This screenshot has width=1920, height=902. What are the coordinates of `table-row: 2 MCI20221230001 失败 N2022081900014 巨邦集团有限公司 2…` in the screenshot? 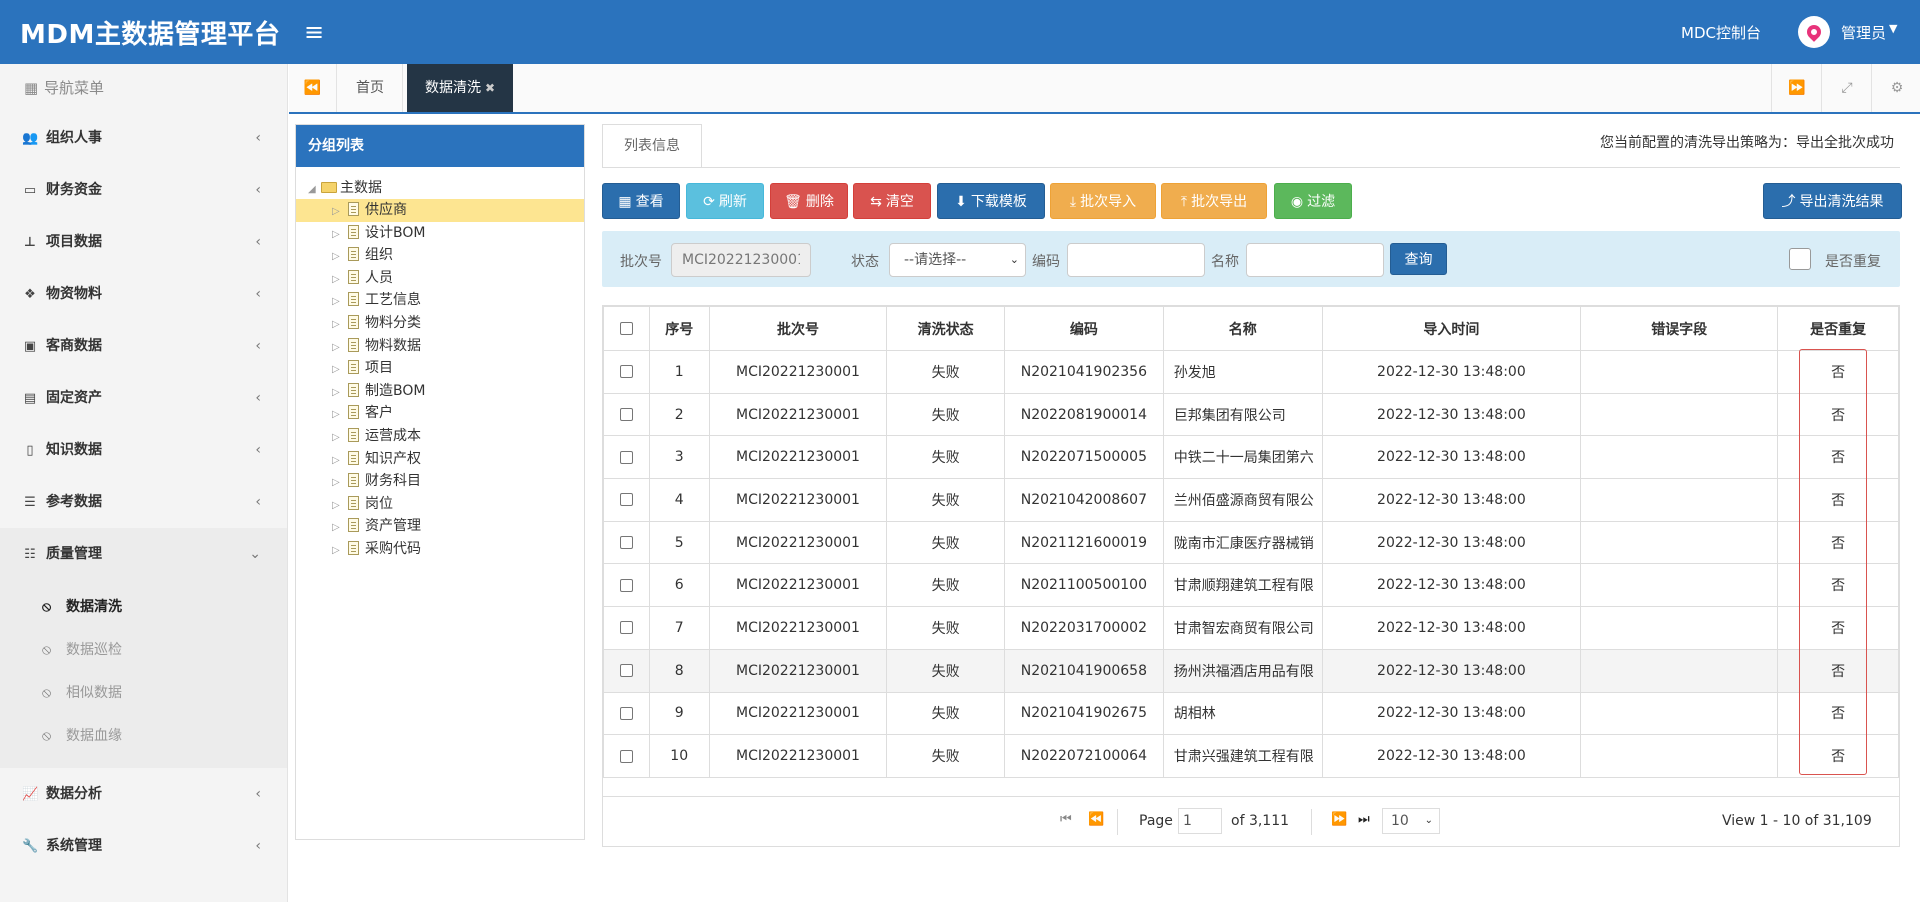 It's located at (1251, 414).